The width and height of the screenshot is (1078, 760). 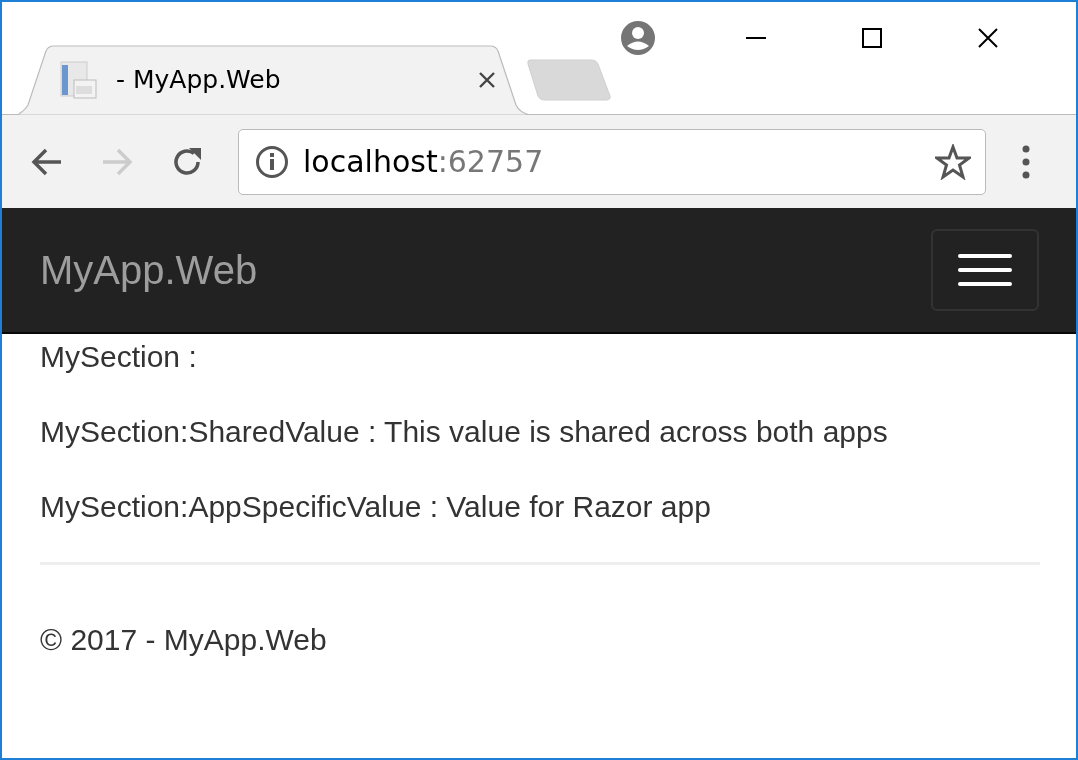 I want to click on brand-link: MyApp.Web, so click(x=149, y=270).